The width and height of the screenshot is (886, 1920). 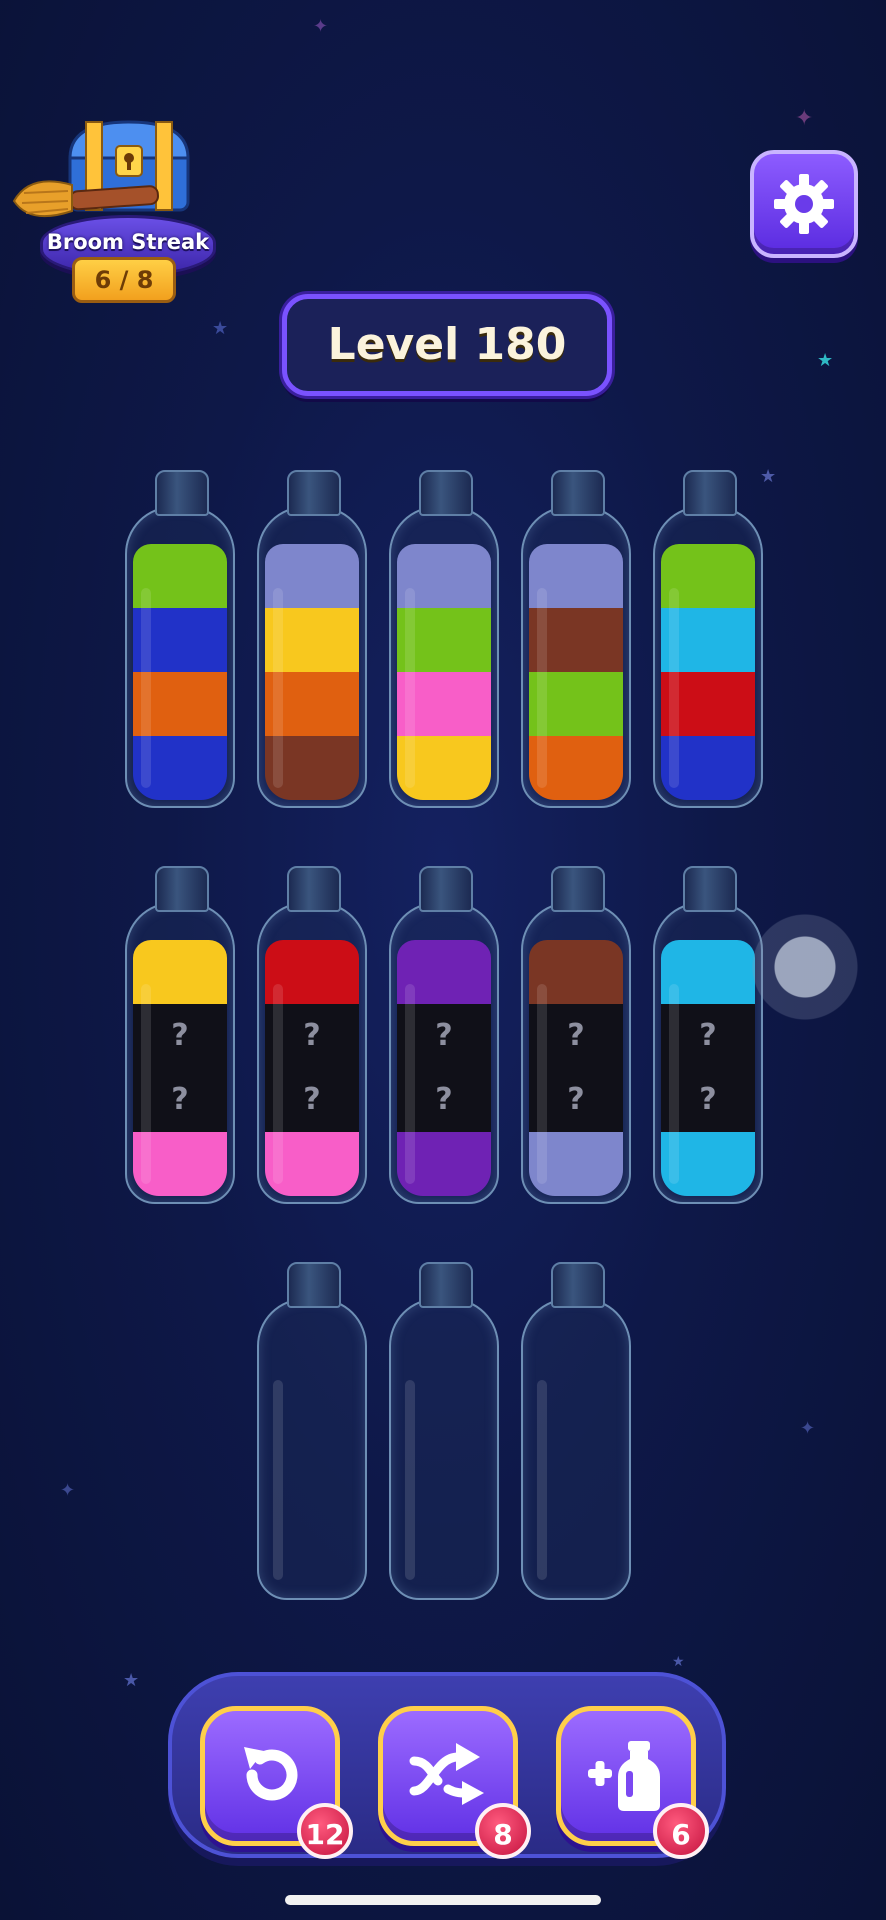 I want to click on settings-button, so click(x=804, y=204).